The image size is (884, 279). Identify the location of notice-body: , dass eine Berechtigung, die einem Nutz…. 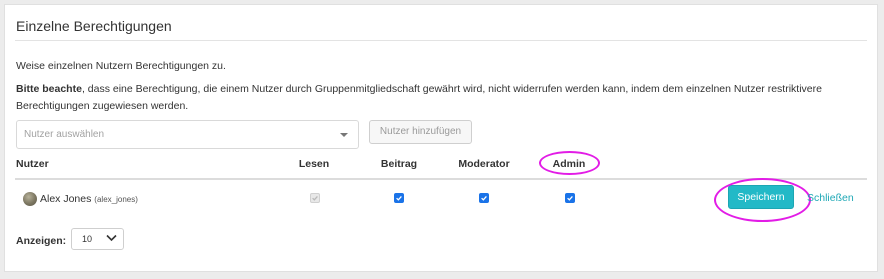
(419, 97).